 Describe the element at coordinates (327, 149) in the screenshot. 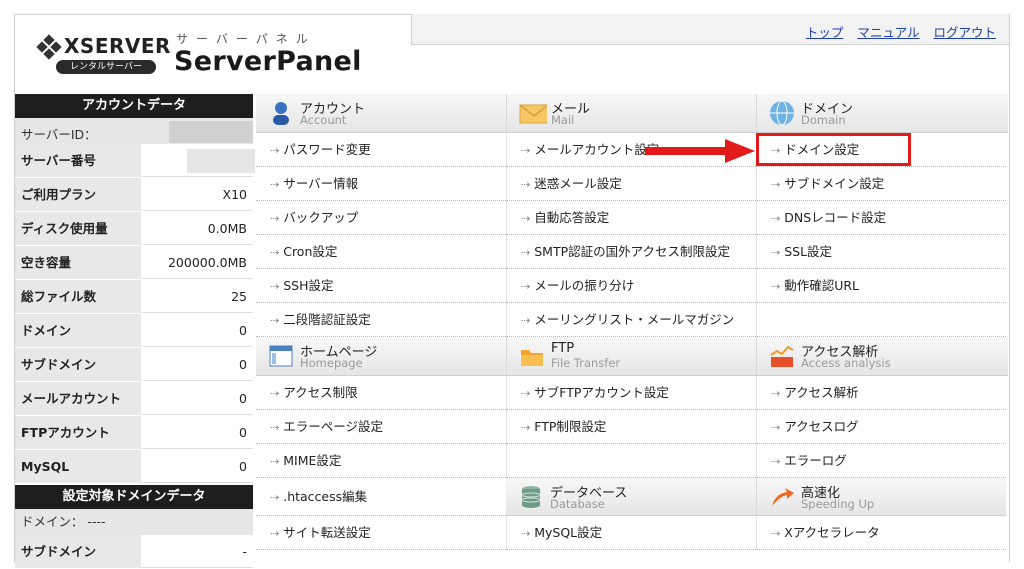

I see `menu-item-label: パスワード変更` at that location.